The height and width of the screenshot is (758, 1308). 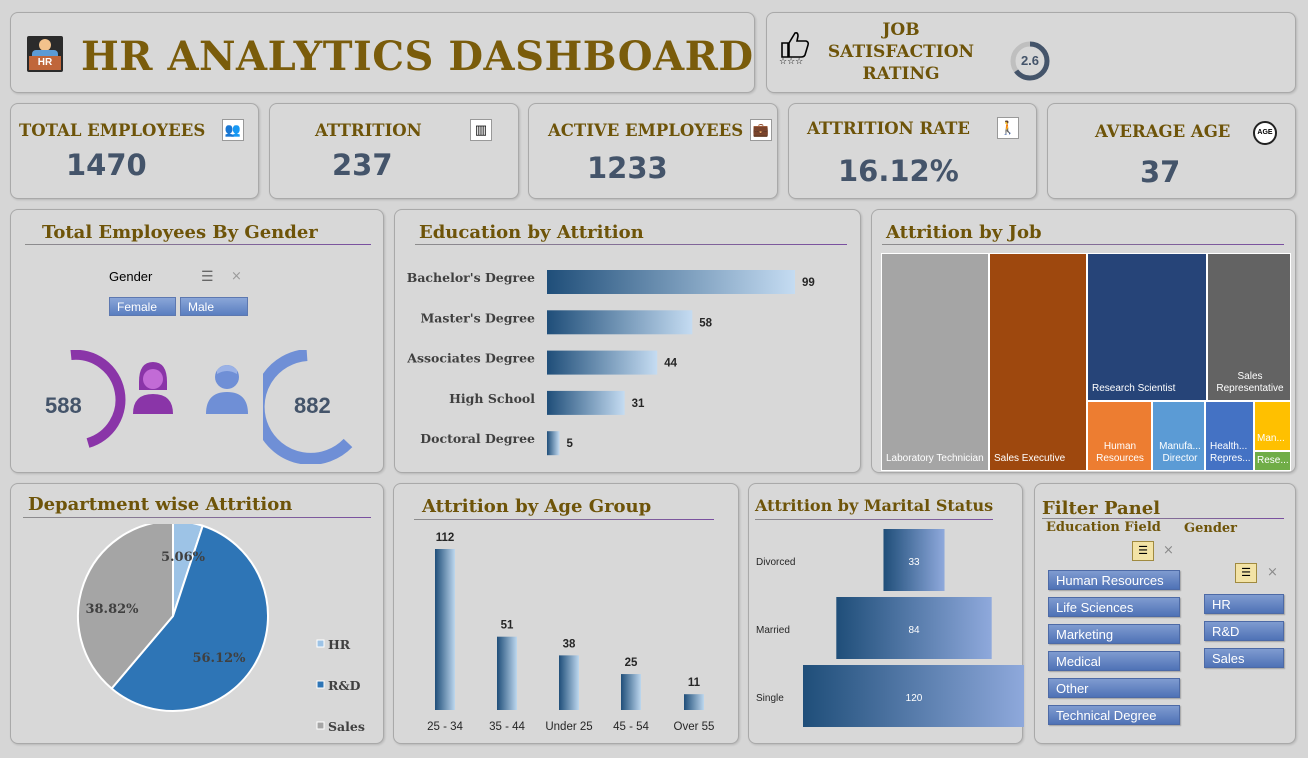 What do you see at coordinates (142, 306) in the screenshot?
I see `gender-button-female: Female` at bounding box center [142, 306].